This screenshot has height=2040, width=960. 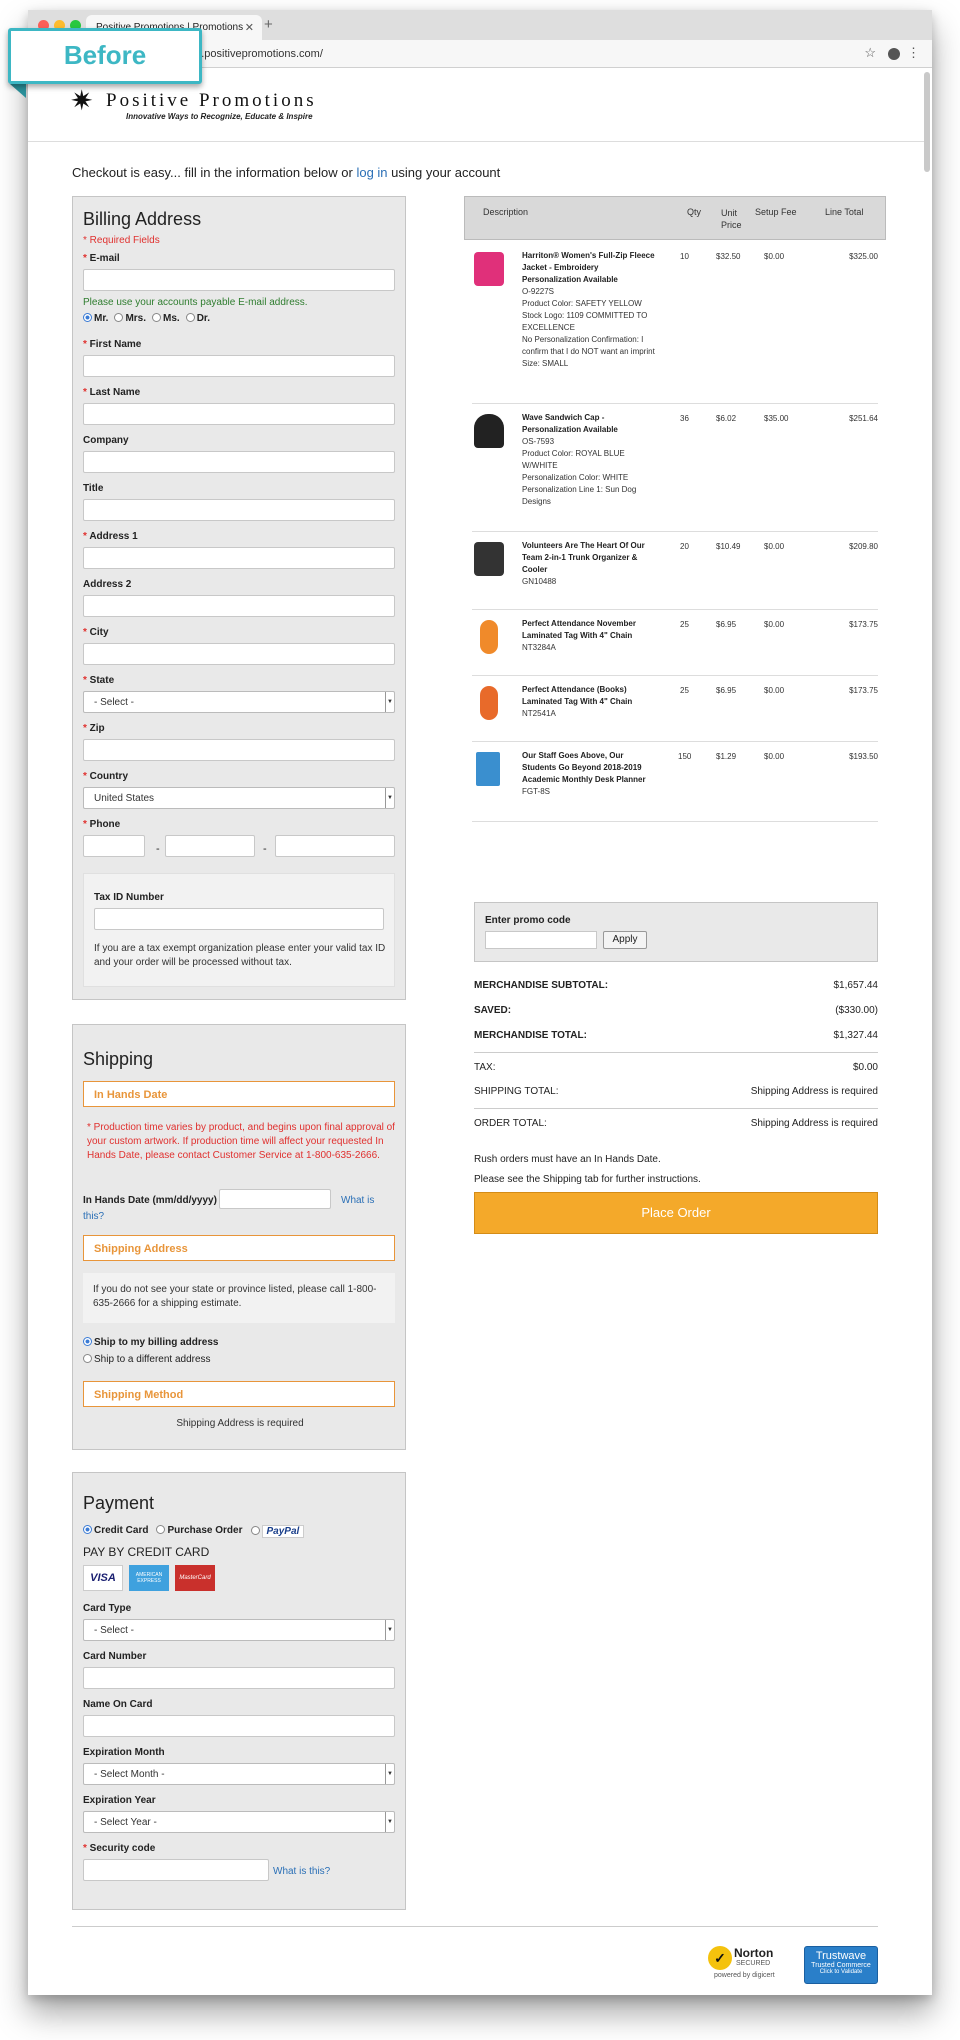 I want to click on payment-title: Payment, so click(x=119, y=1503).